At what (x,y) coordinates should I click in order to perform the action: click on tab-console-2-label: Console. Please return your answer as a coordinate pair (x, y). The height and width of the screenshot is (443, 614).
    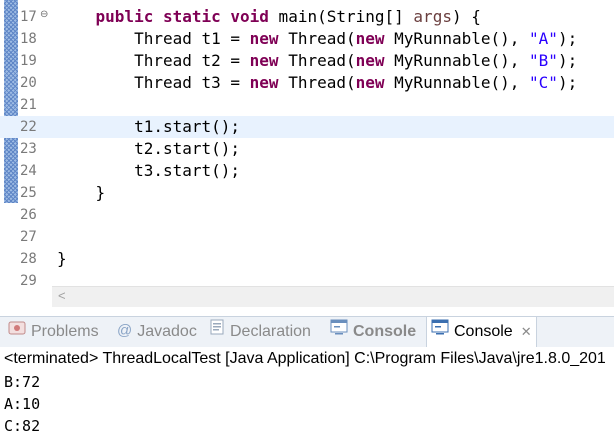
    Looking at the image, I should click on (483, 332).